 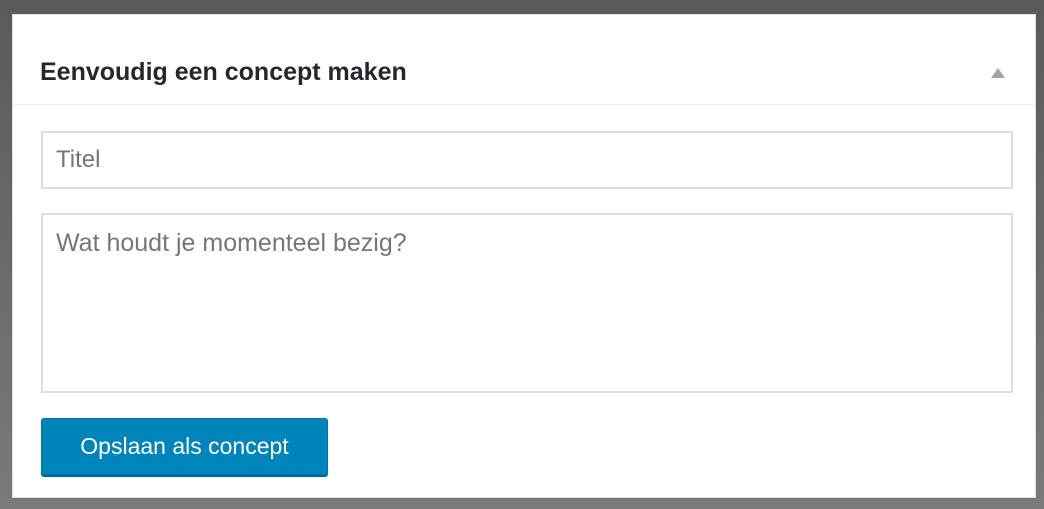 I want to click on arrow-up-icon, so click(x=998, y=73).